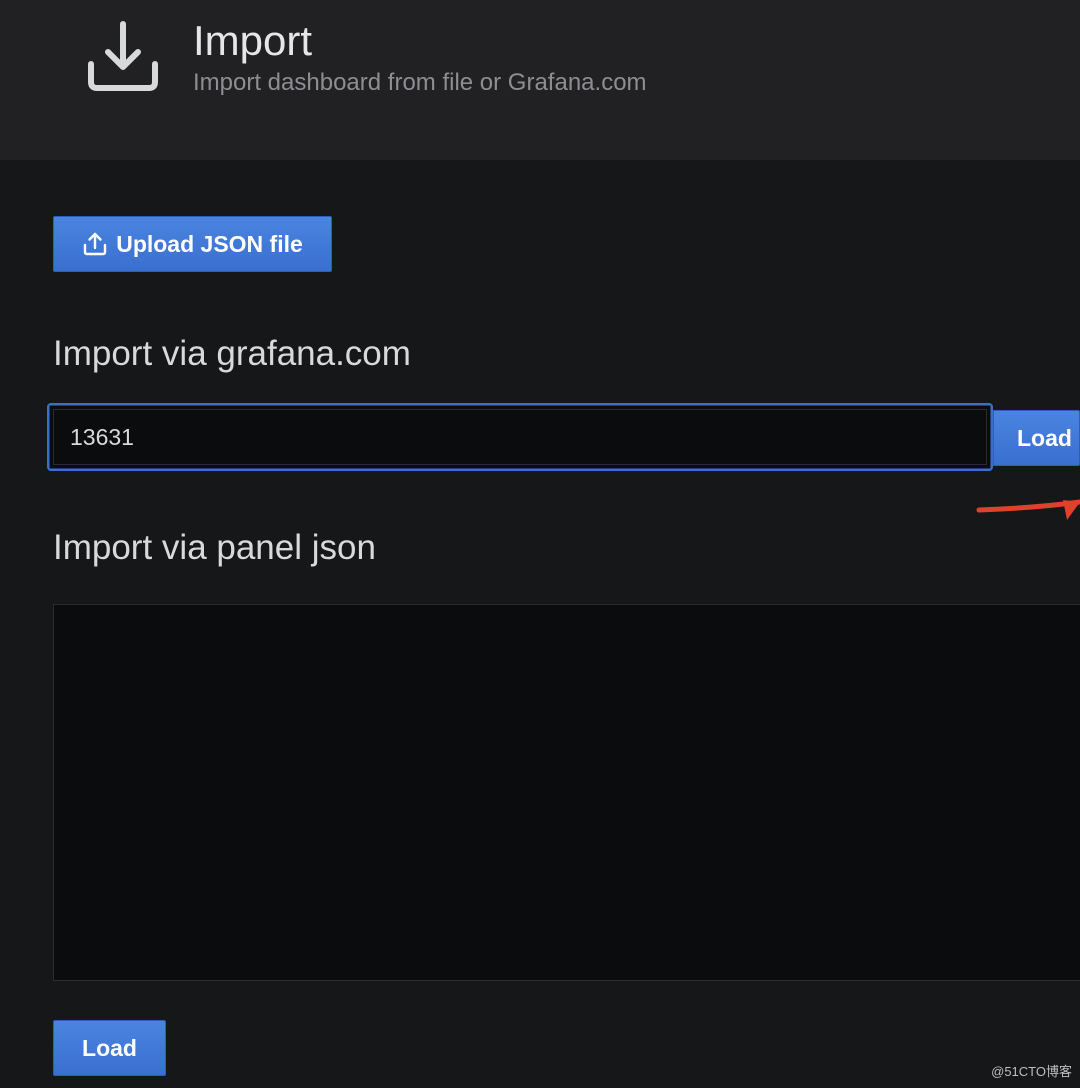  I want to click on upload-json-button: Upload JSON file, so click(192, 244).